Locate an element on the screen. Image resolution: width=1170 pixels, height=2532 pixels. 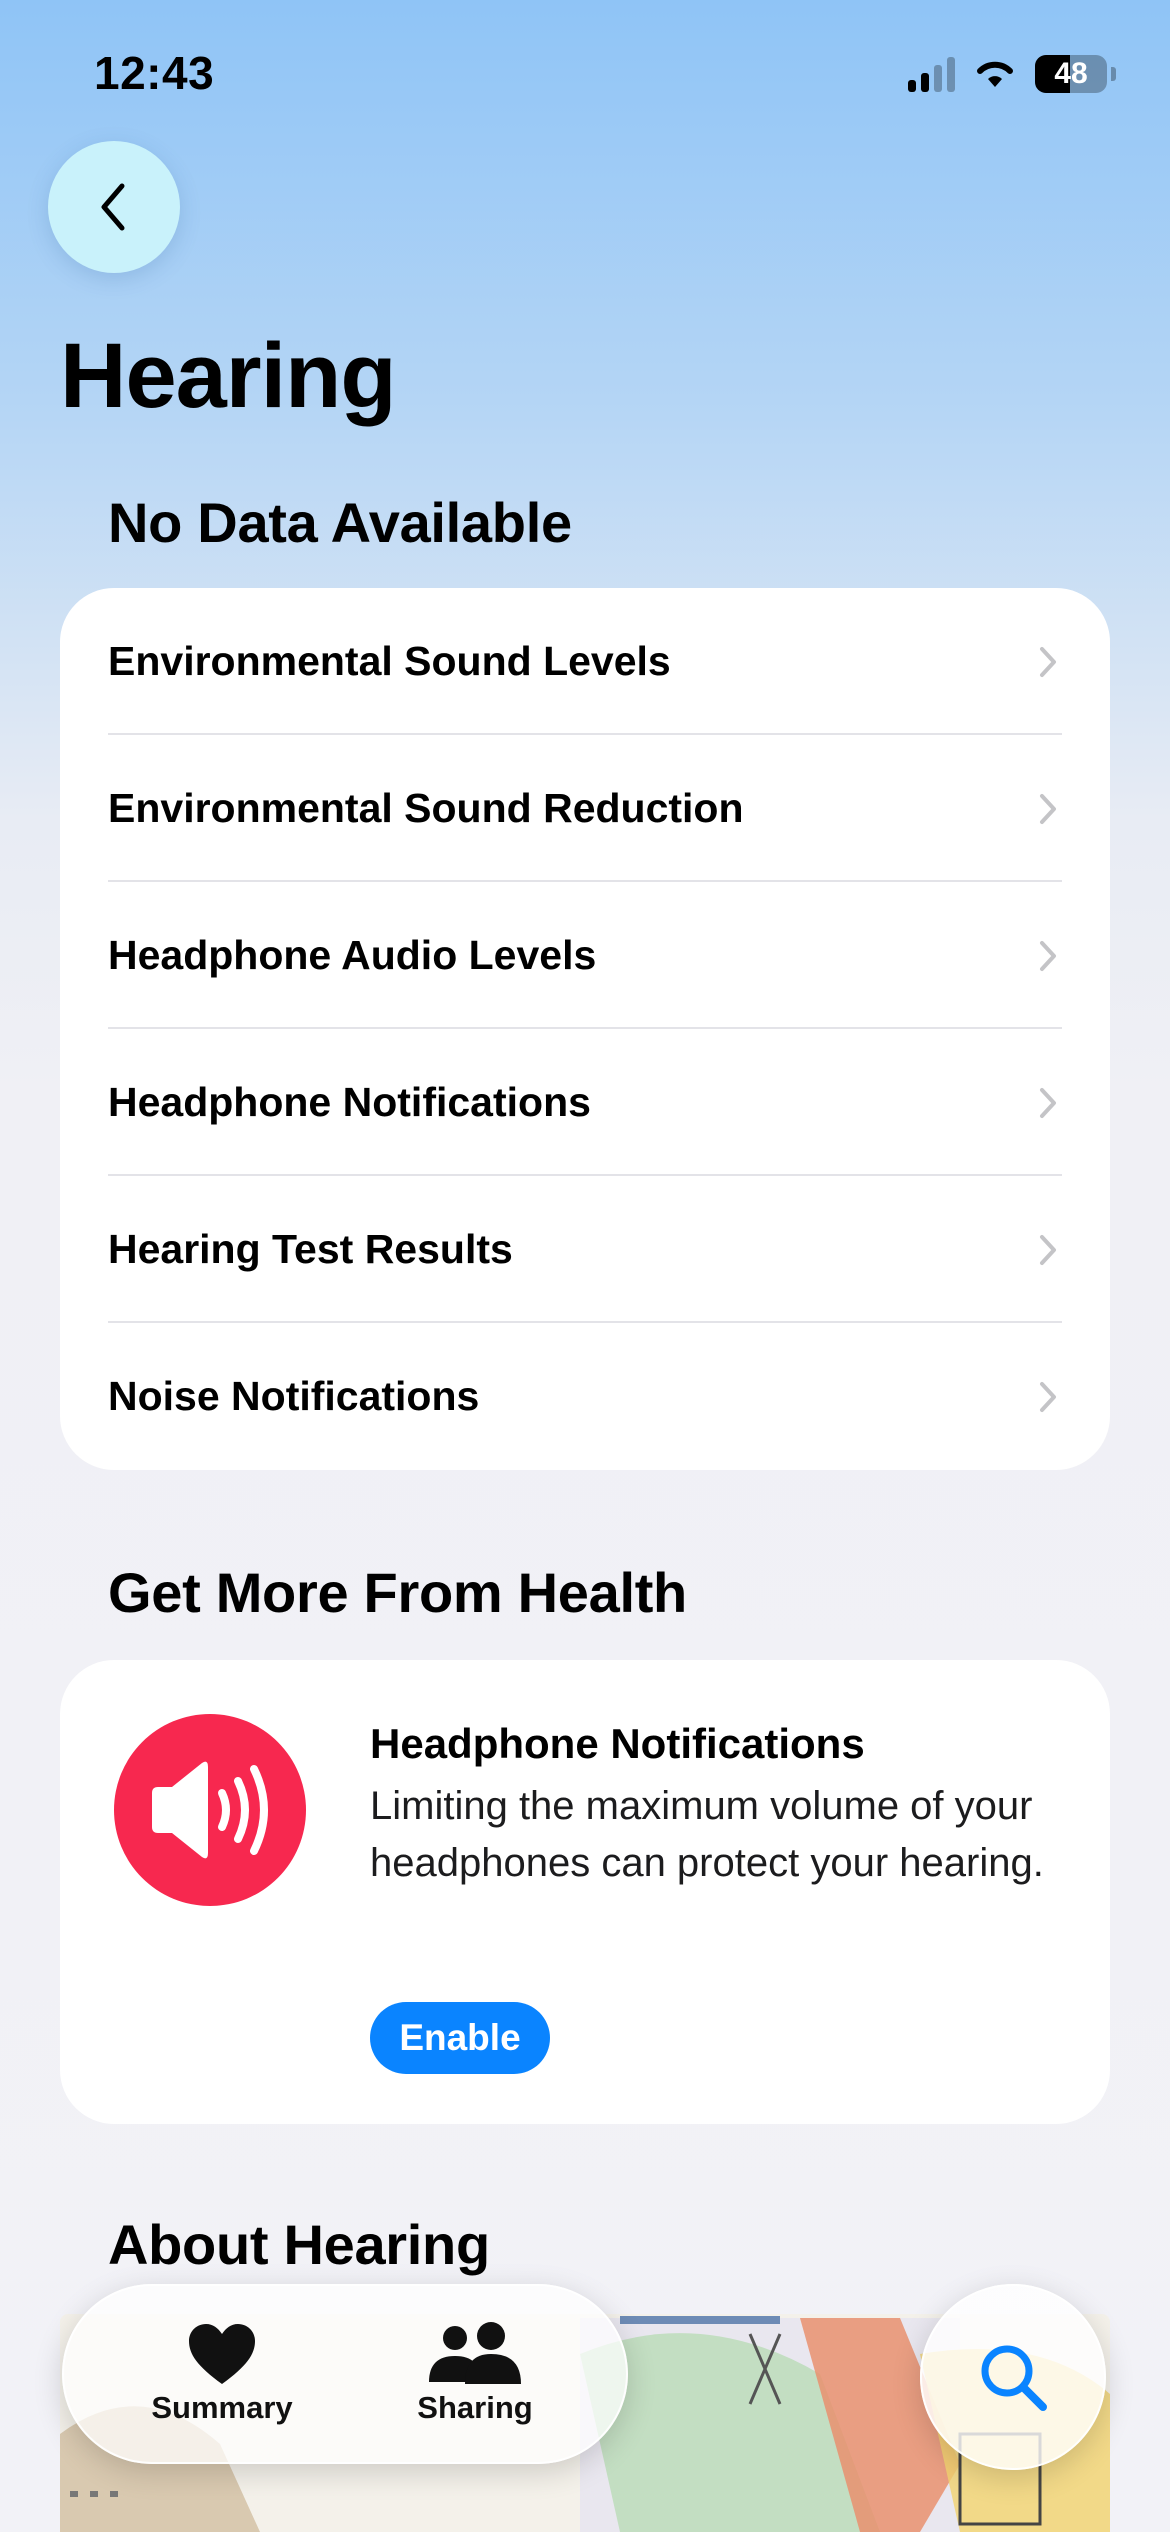
list-item-environmental-sound-levels: Environmental Sound Levels is located at coordinates (585, 661).